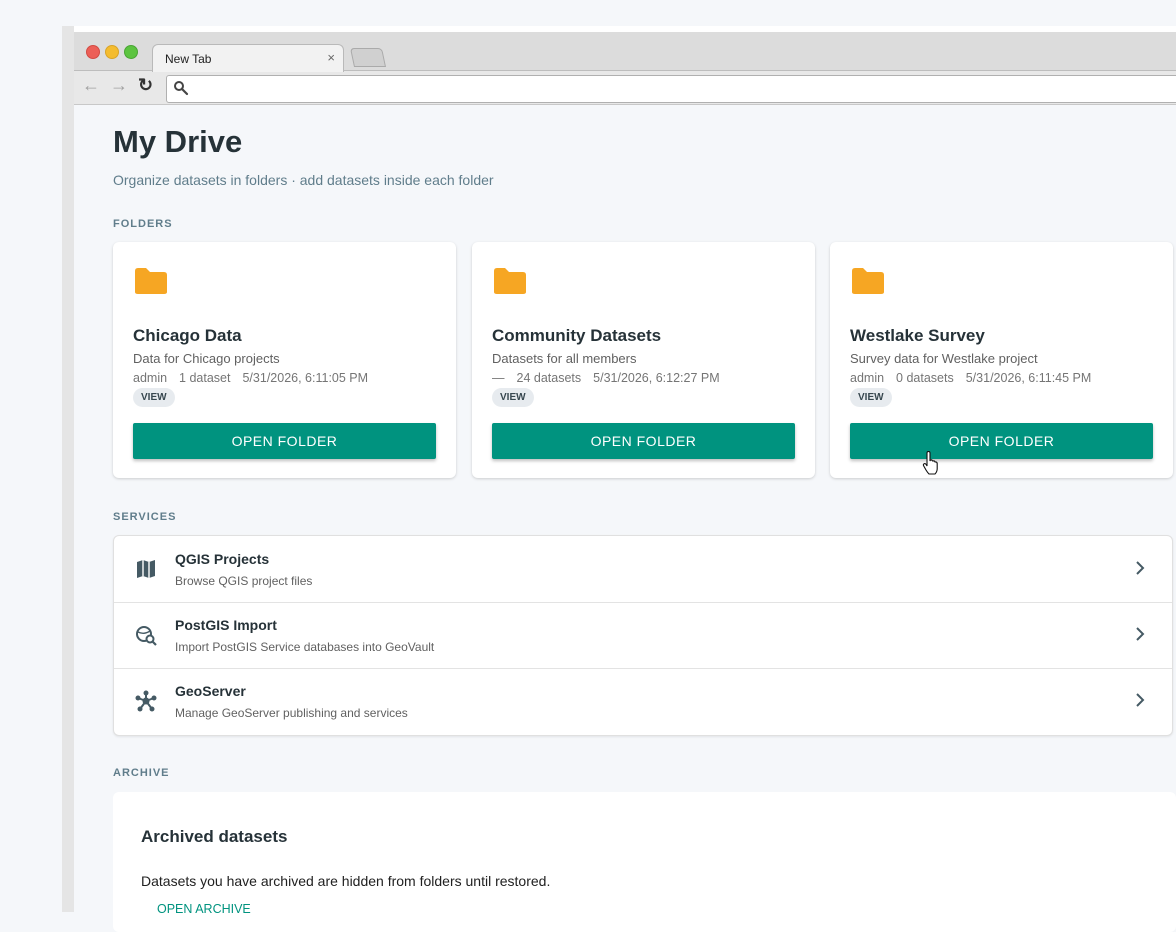 The width and height of the screenshot is (1176, 932). Describe the element at coordinates (146, 636) in the screenshot. I see `globe-search-icon` at that location.